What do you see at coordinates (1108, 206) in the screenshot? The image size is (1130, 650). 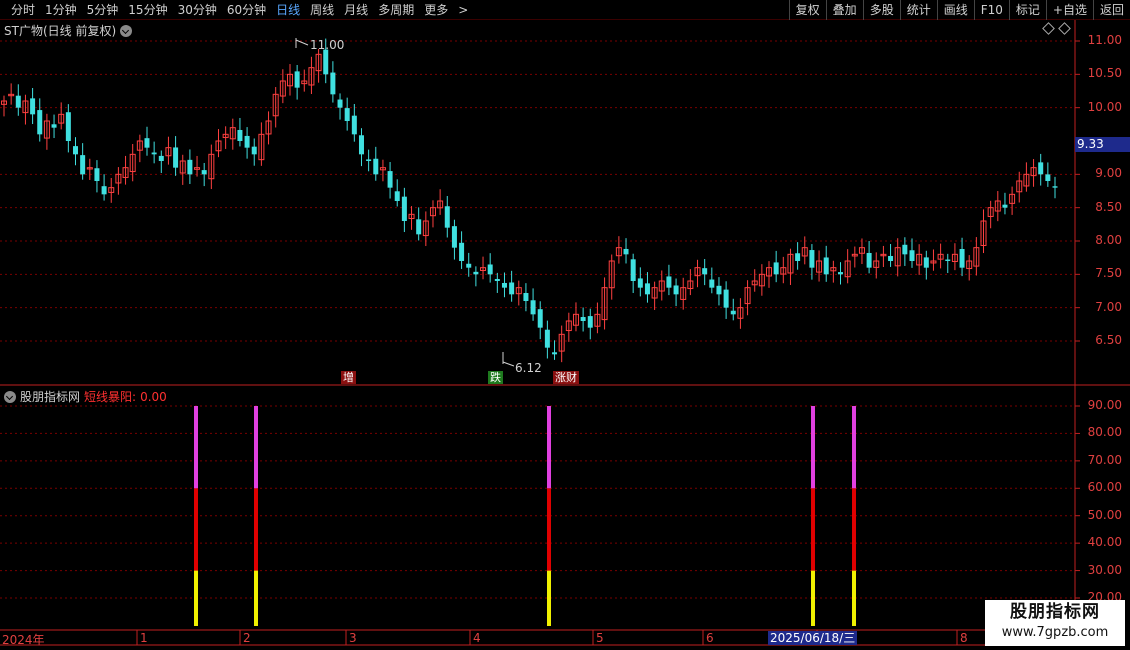 I see `price-tick-label: 8.50` at bounding box center [1108, 206].